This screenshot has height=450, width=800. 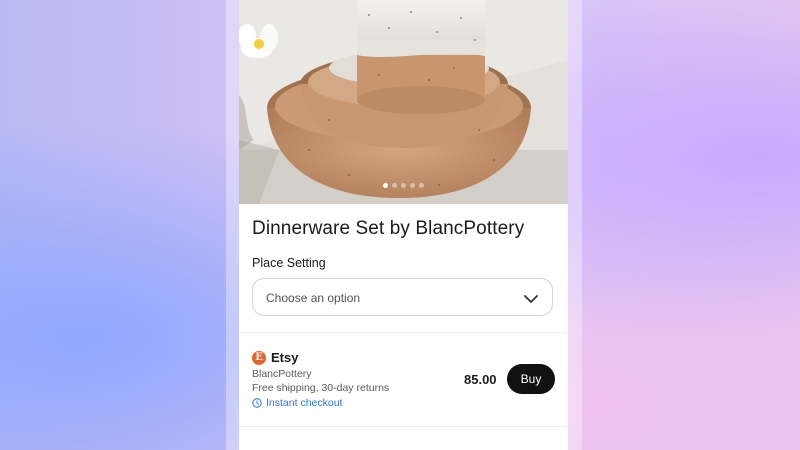 I want to click on carousel-dots, so click(x=403, y=187).